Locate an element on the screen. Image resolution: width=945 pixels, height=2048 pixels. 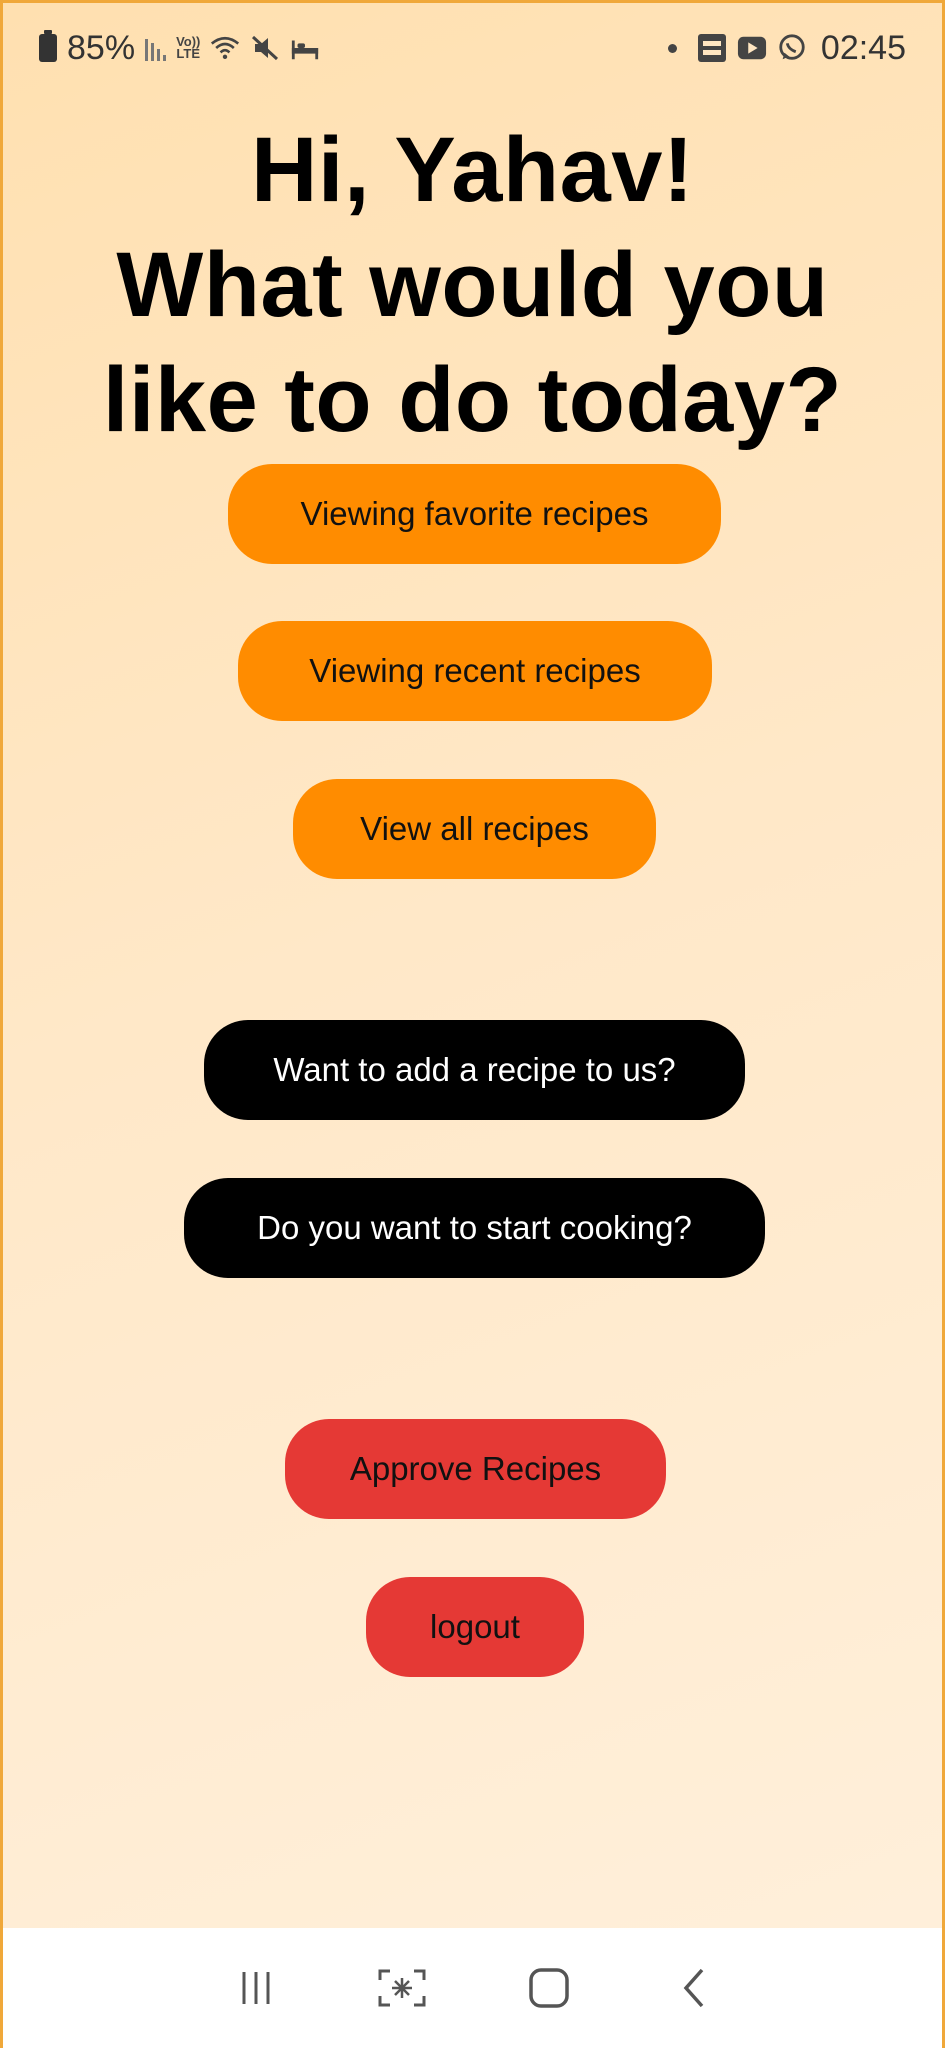
add-recipe-button: Want to add a recipe to us? is located at coordinates (474, 1070).